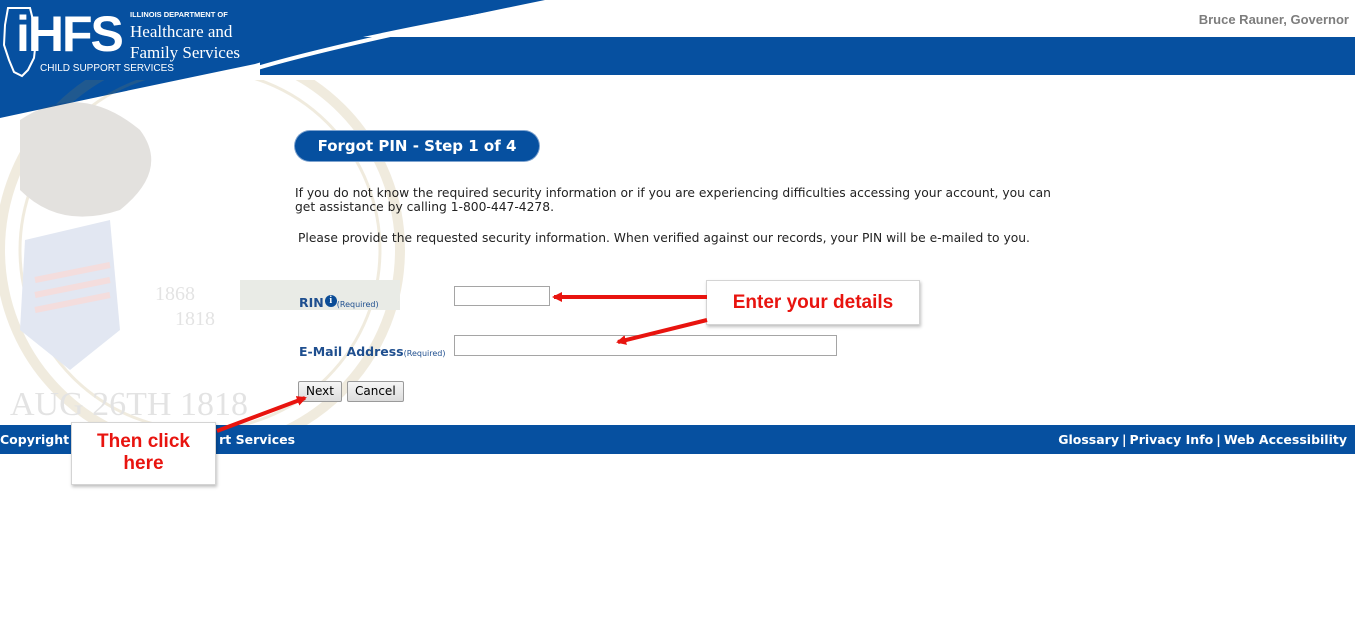 This screenshot has width=1355, height=632. I want to click on copyright-text: Copyright, so click(35, 439).